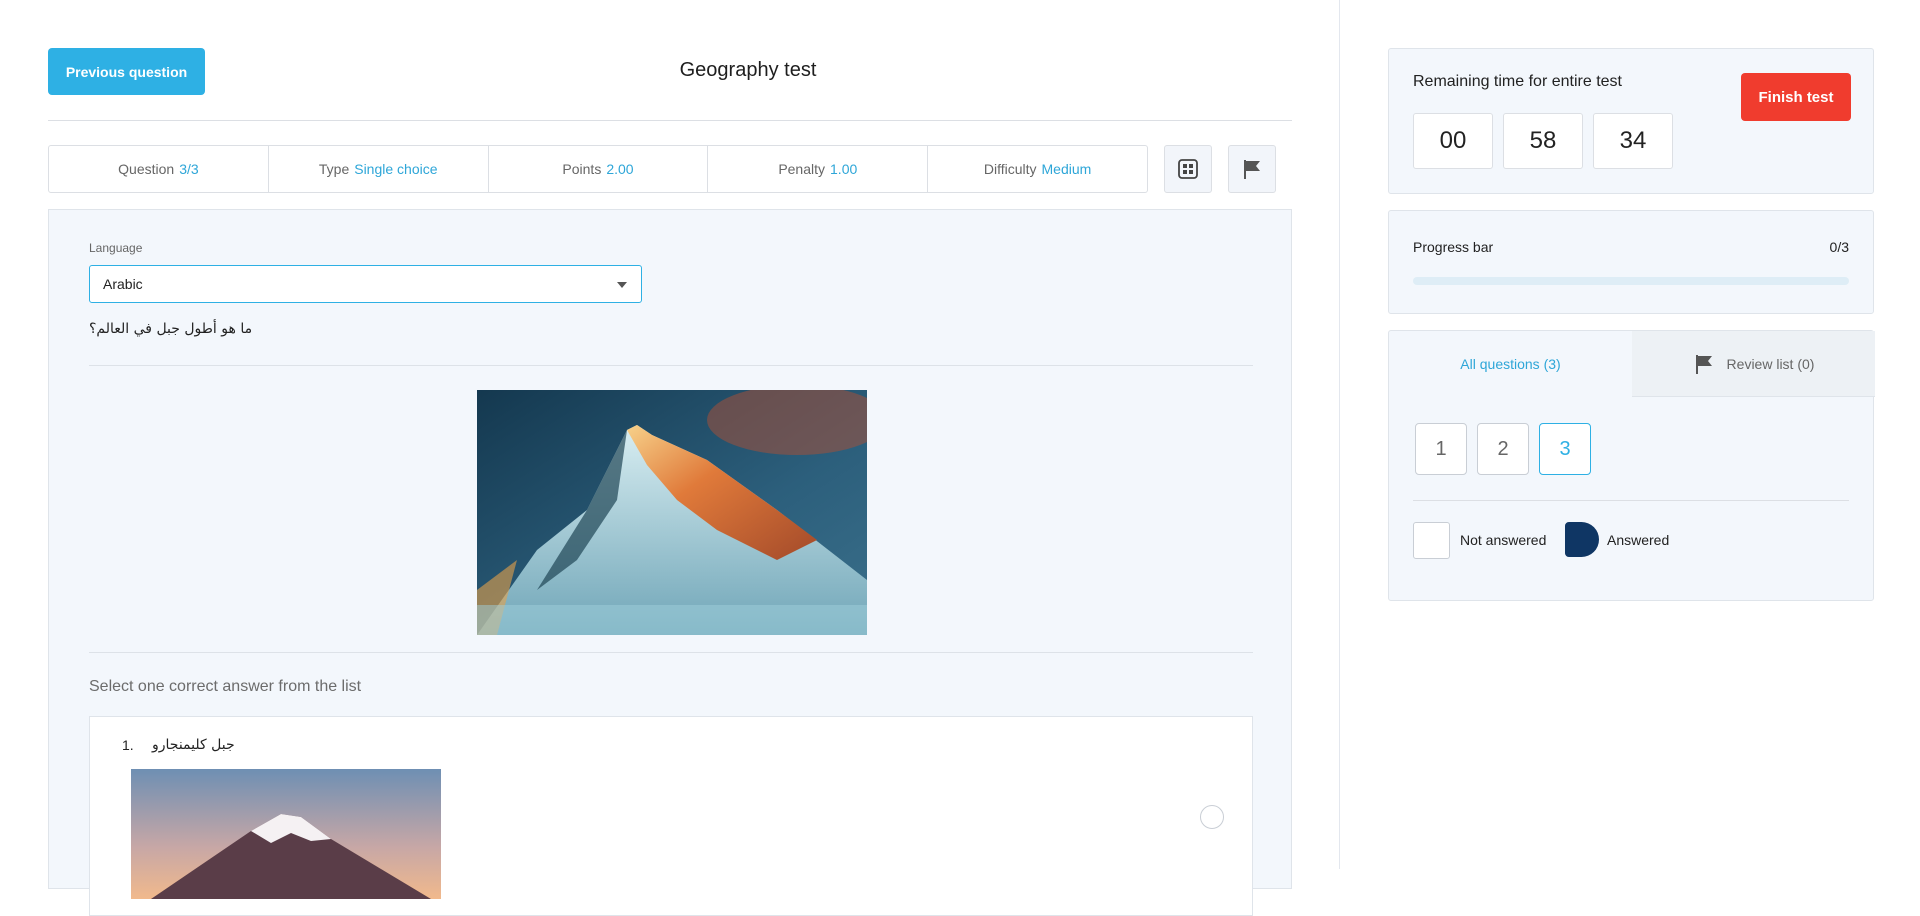  What do you see at coordinates (189, 169) in the screenshot?
I see `info-value: 3/3` at bounding box center [189, 169].